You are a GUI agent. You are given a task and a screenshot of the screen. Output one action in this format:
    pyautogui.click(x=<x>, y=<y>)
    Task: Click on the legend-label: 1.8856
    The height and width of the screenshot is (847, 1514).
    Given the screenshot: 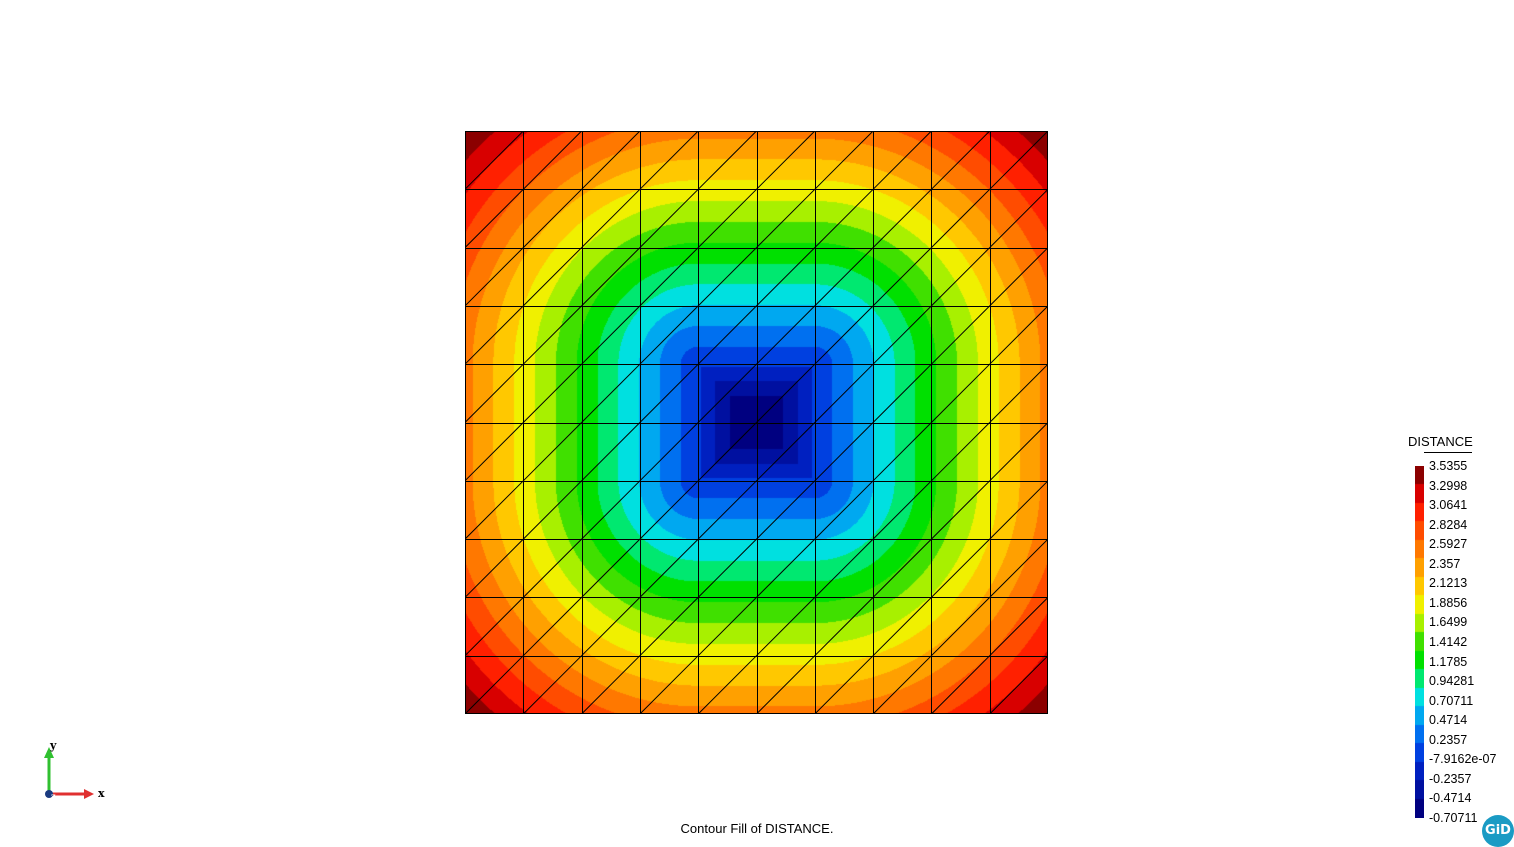 What is the action you would take?
    pyautogui.click(x=1448, y=602)
    